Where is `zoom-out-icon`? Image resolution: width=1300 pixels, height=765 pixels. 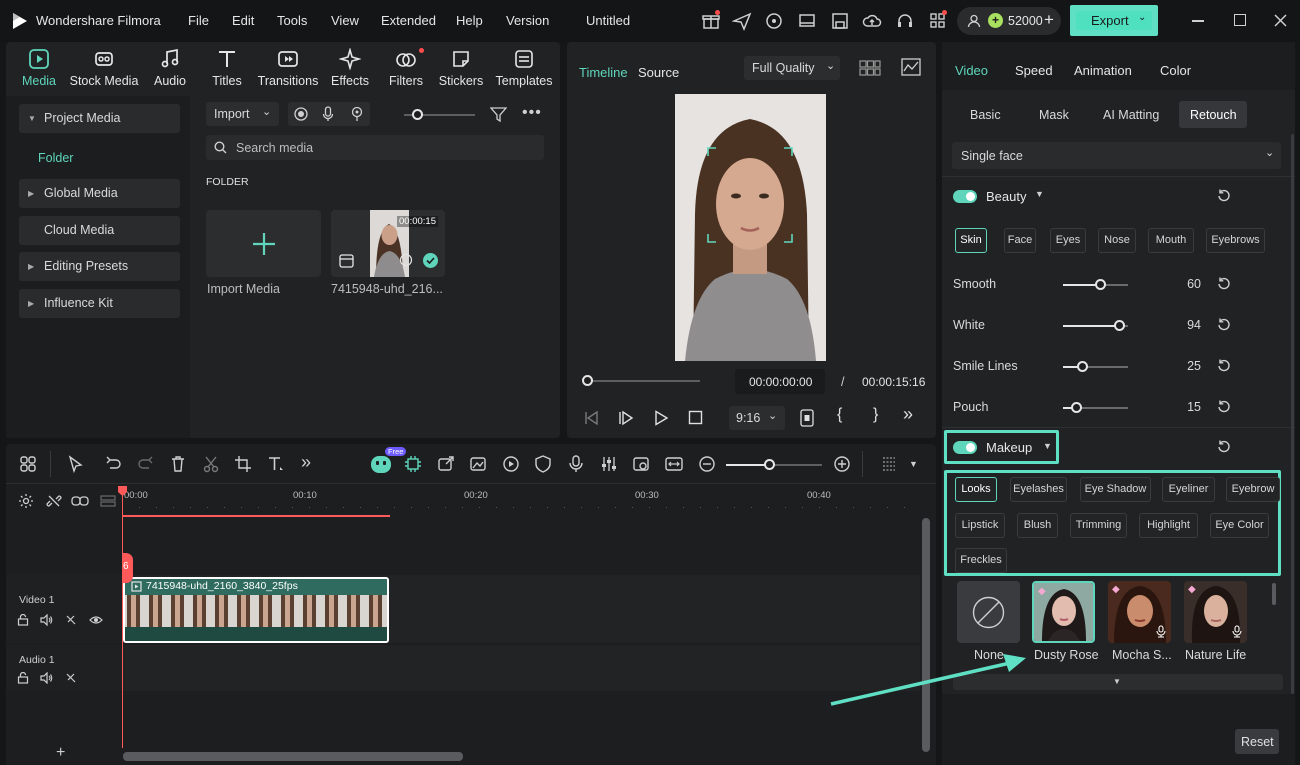 zoom-out-icon is located at coordinates (707, 464).